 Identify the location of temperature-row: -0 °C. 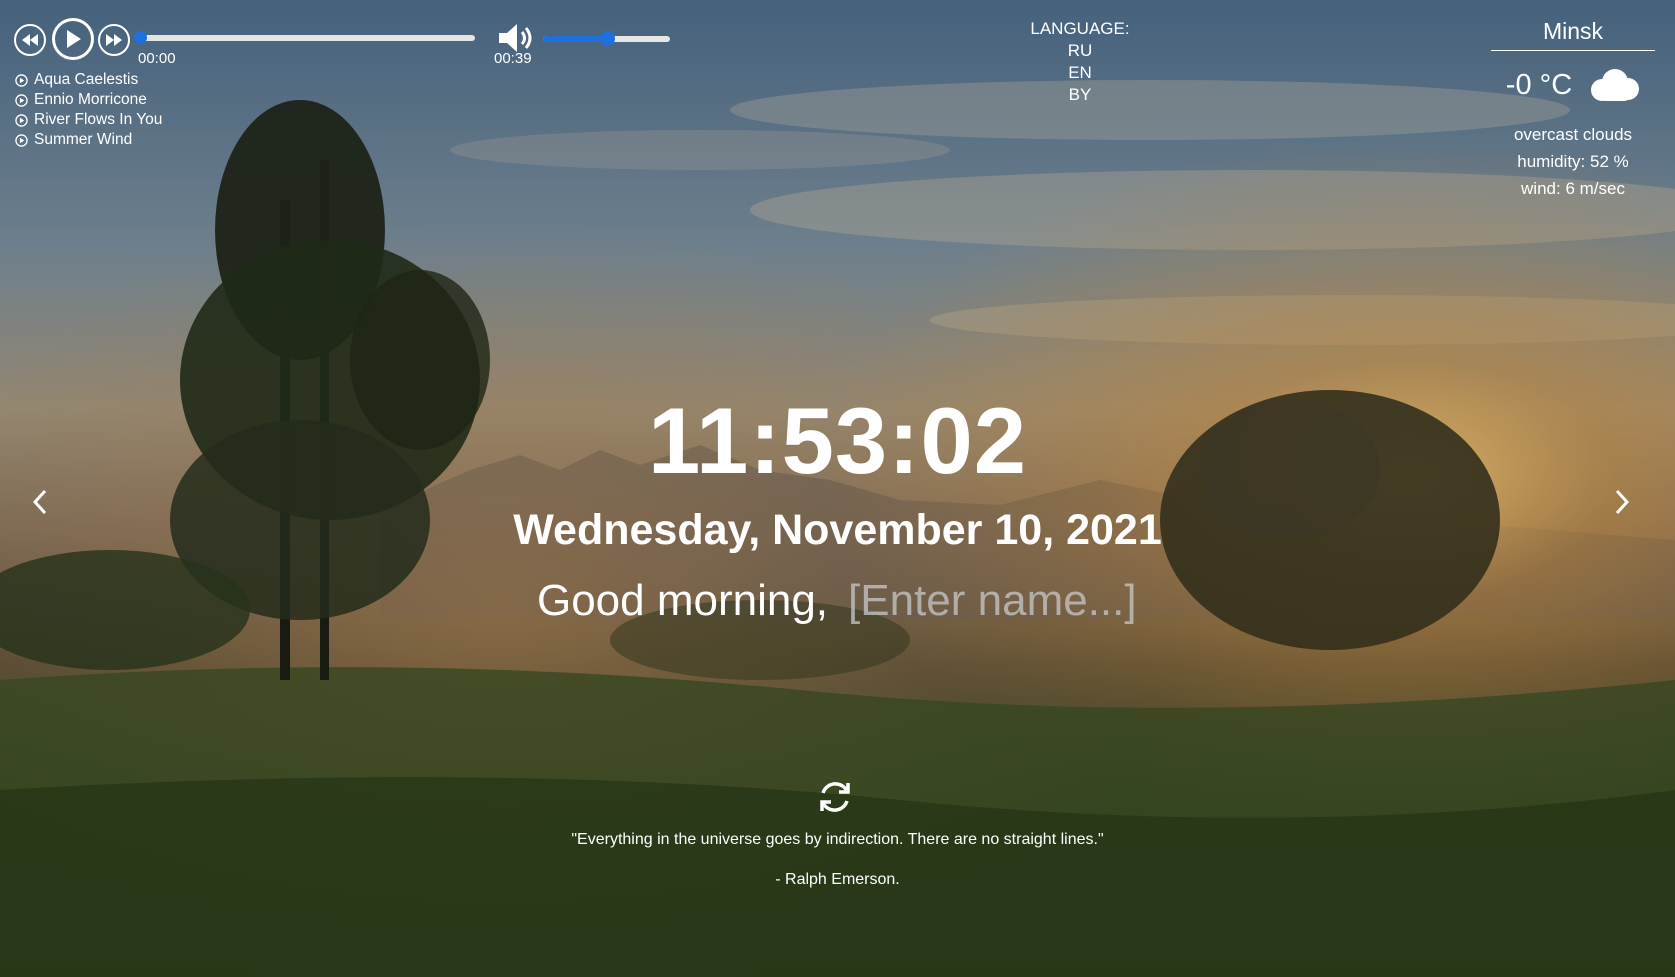
(1573, 85).